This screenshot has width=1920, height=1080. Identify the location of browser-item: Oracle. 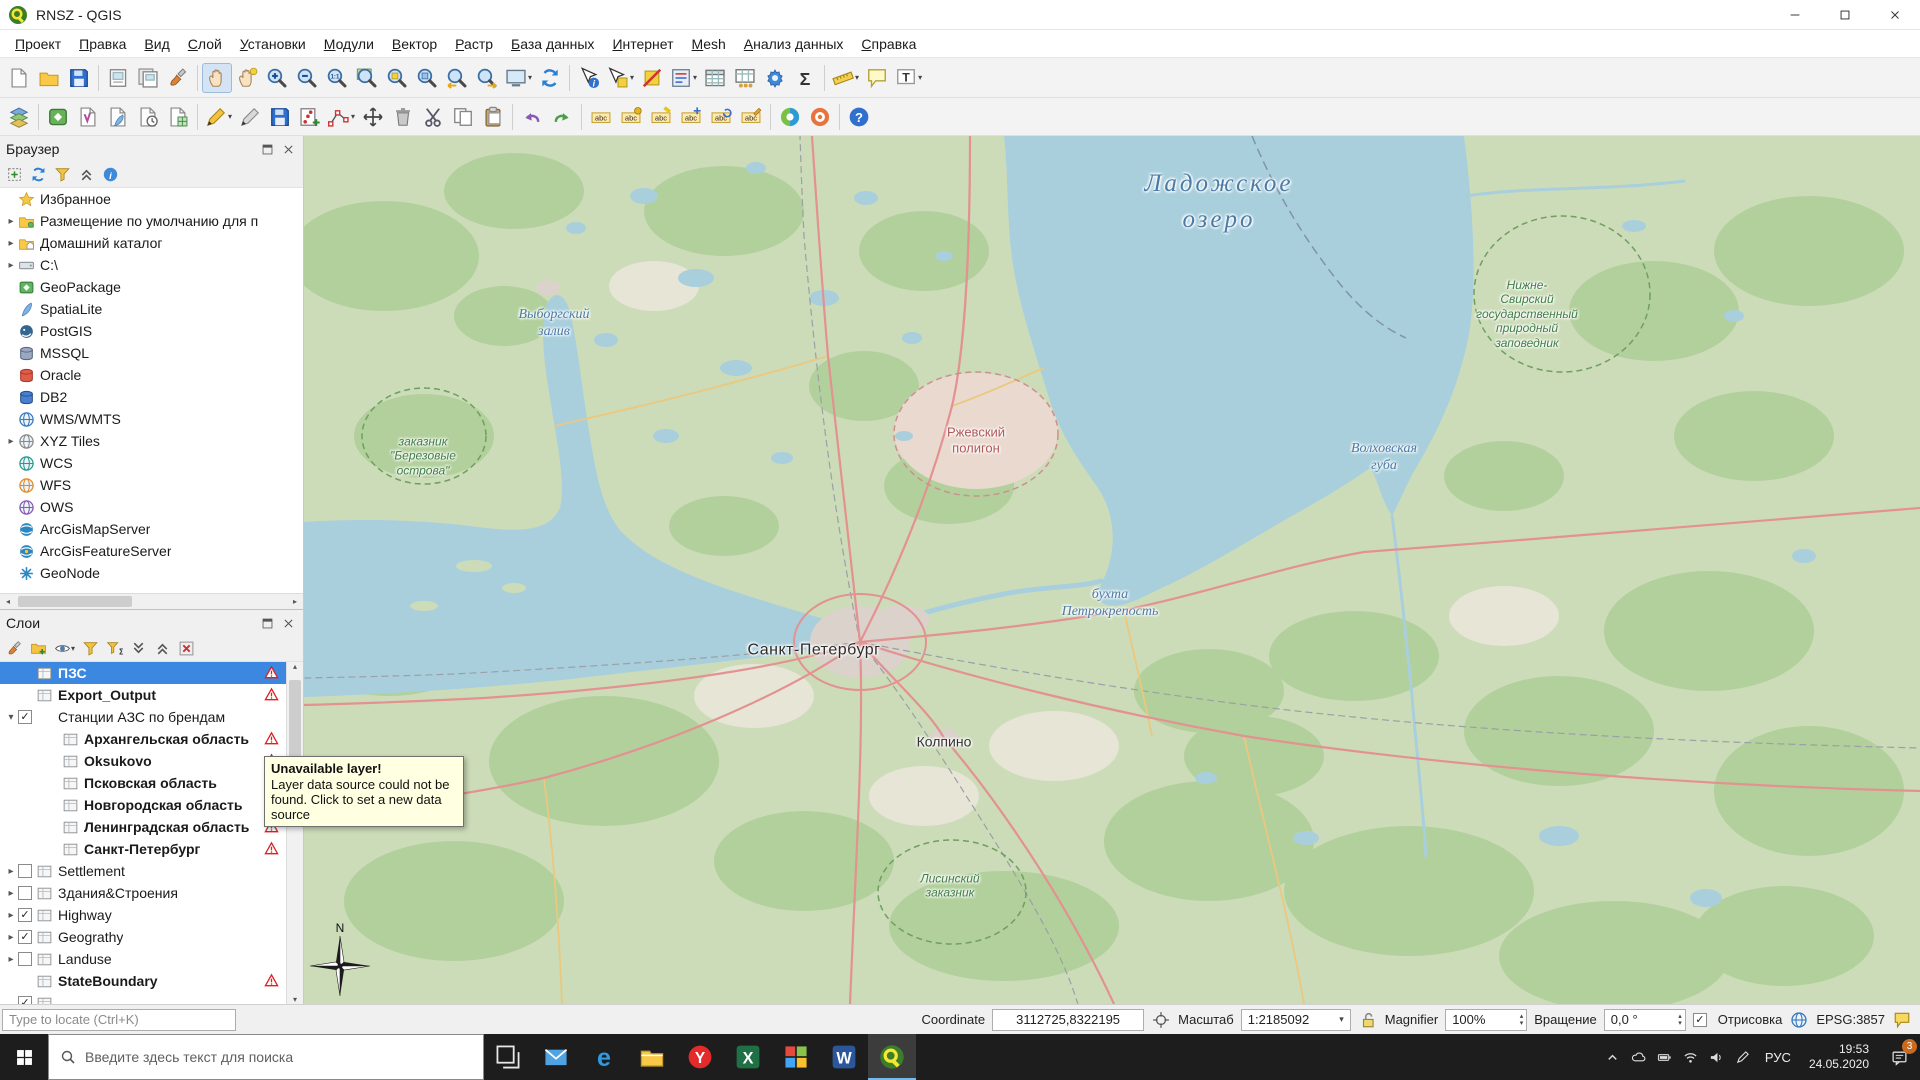
(151, 375).